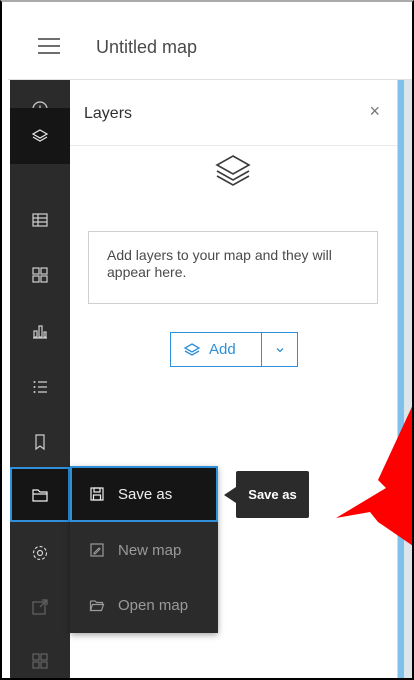 This screenshot has height=680, width=414. I want to click on new-map-menu-item: New map, so click(144, 550).